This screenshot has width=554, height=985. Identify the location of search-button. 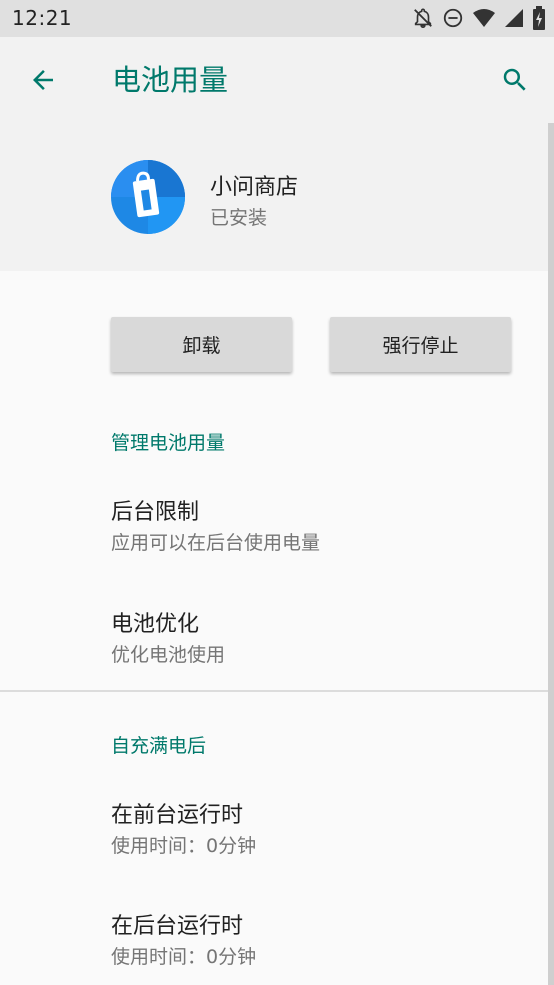
(515, 80).